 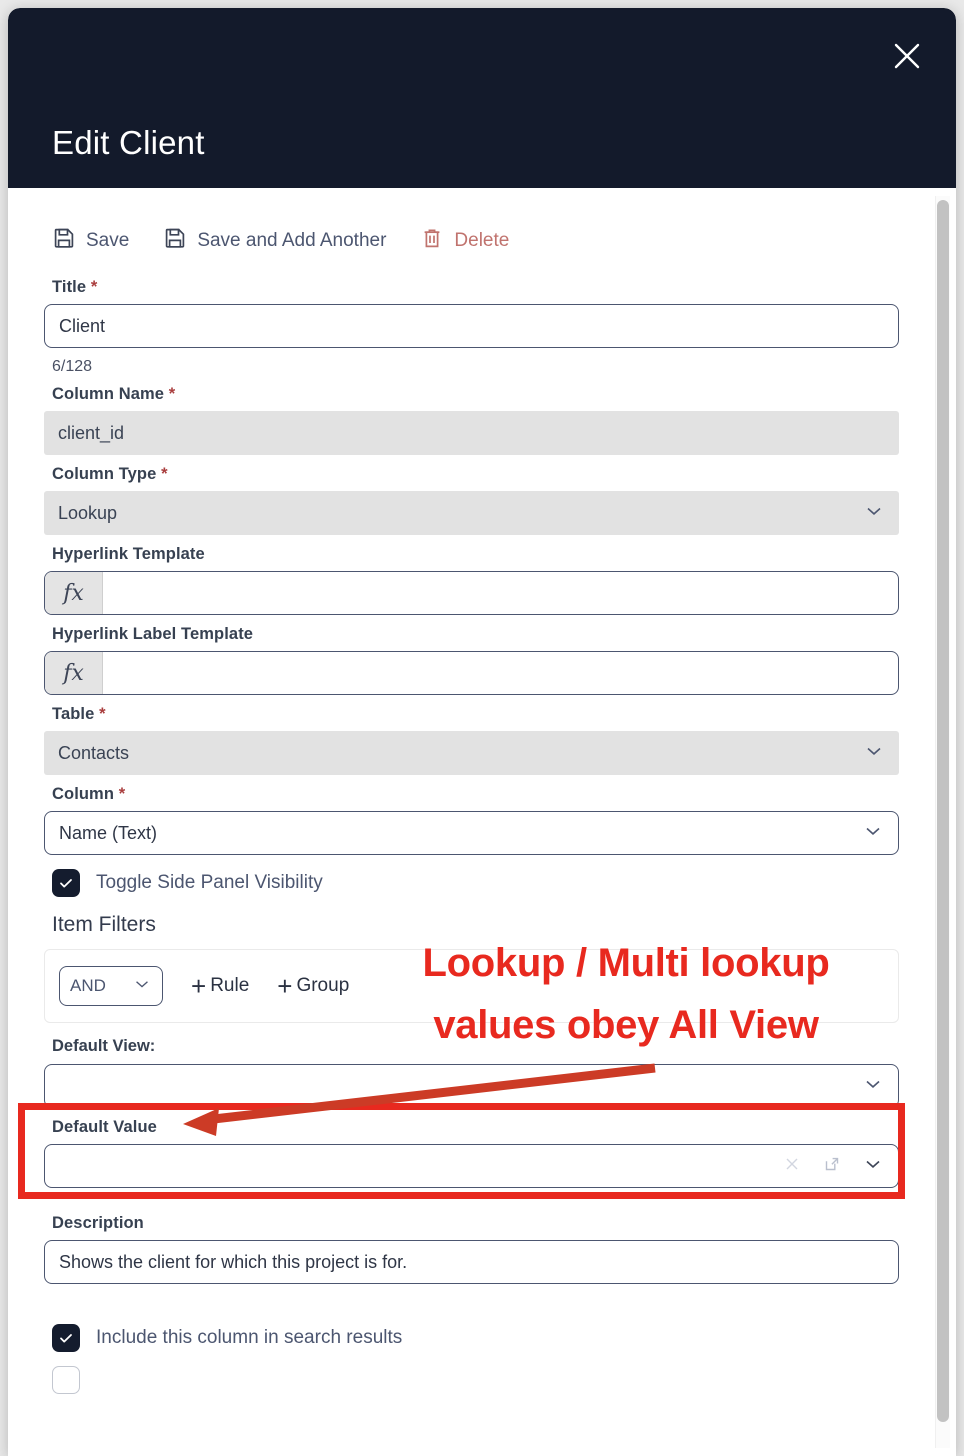 I want to click on add-rule-label: Rule, so click(x=230, y=985).